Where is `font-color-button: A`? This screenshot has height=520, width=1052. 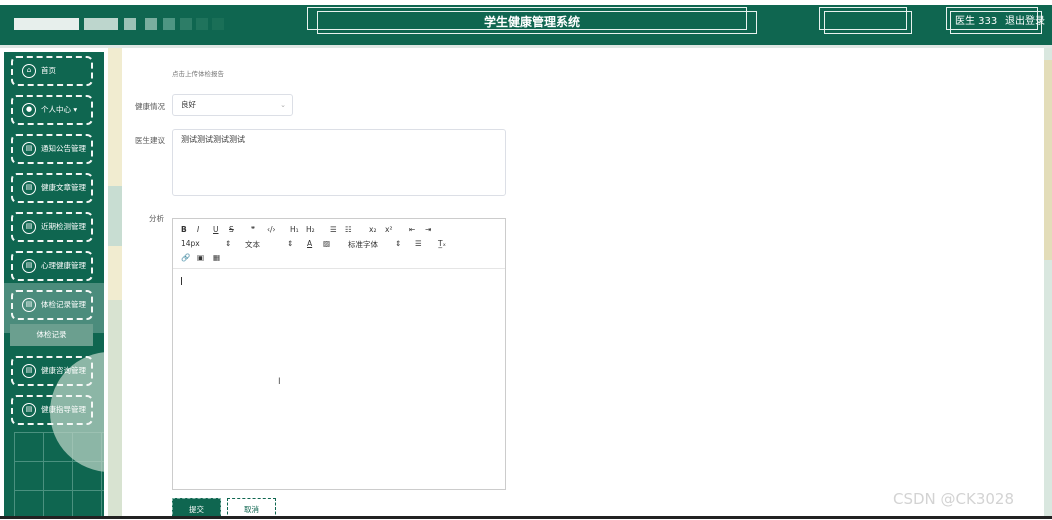
font-color-button: A is located at coordinates (309, 243).